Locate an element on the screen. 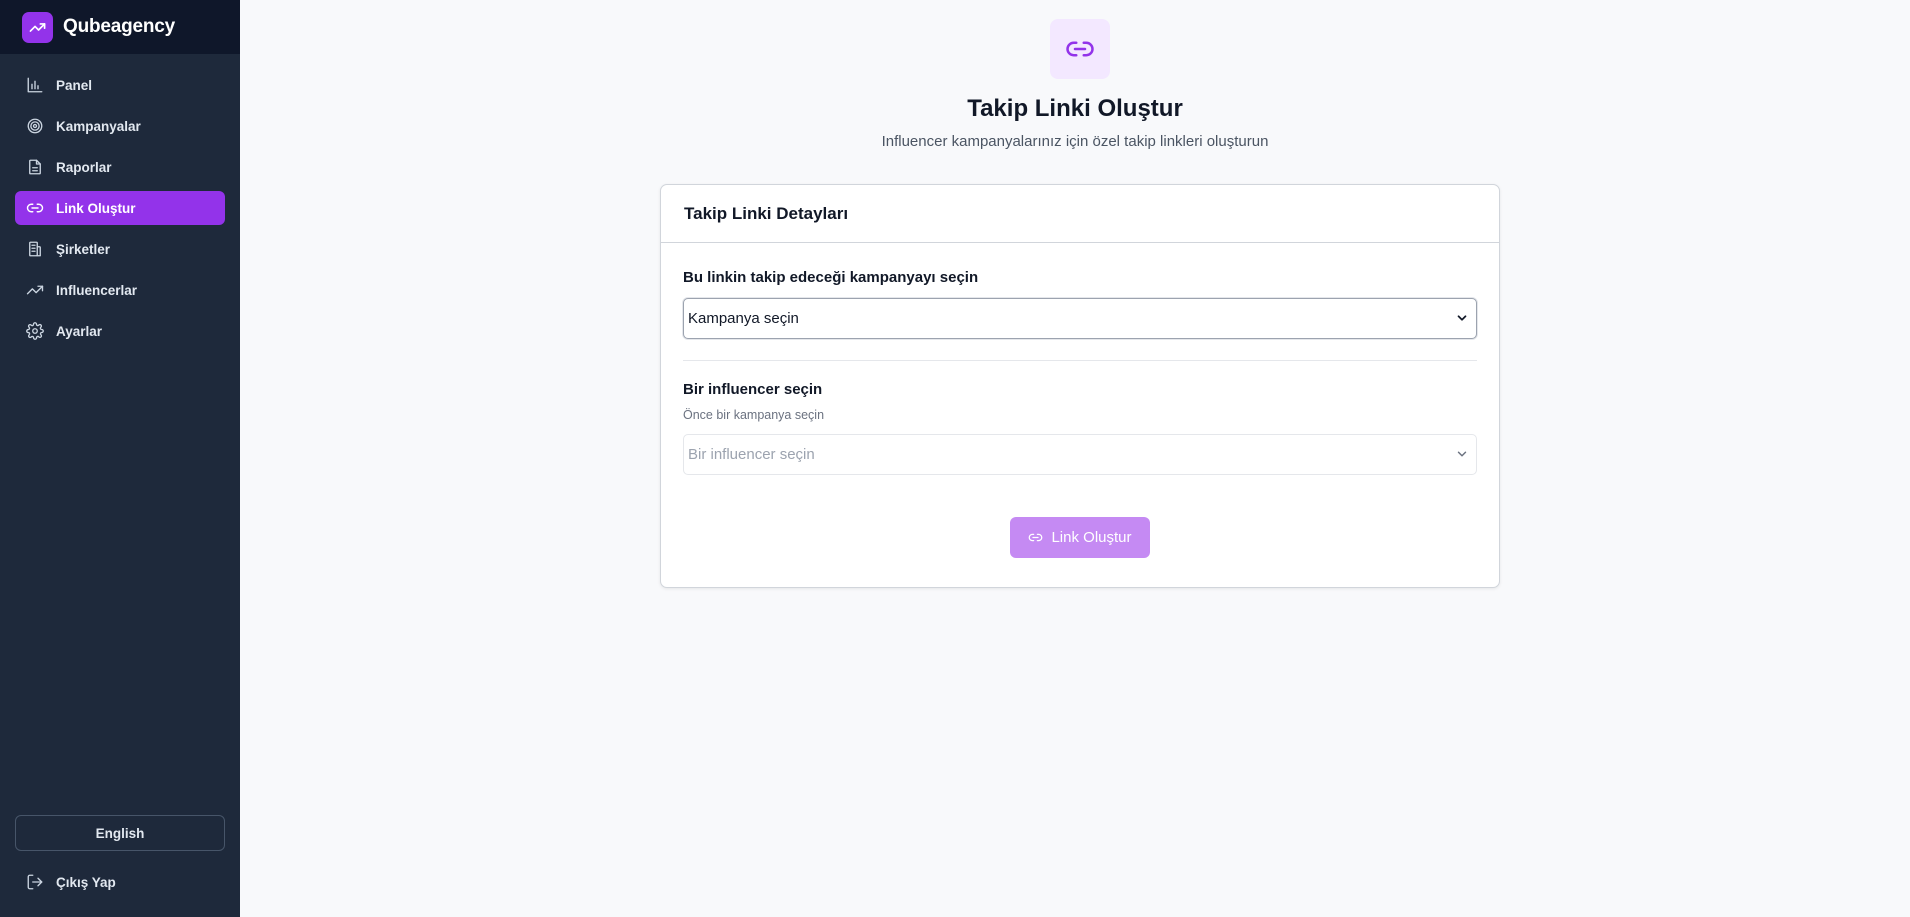 The image size is (1910, 917). sidebar-item-companies: Şirketler is located at coordinates (120, 249).